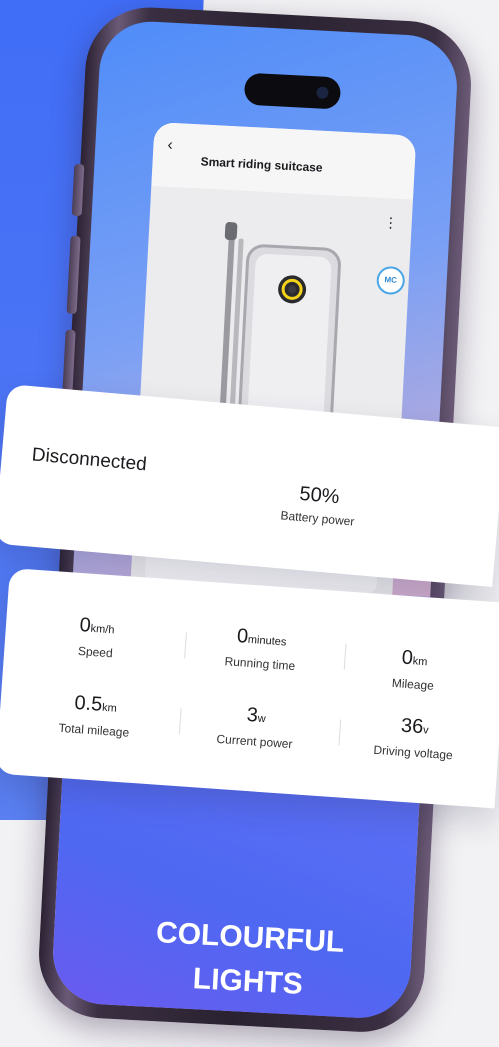 The height and width of the screenshot is (1047, 499). Describe the element at coordinates (249, 959) in the screenshot. I see `promo-headline: COLOURFUL LIGHTS` at that location.